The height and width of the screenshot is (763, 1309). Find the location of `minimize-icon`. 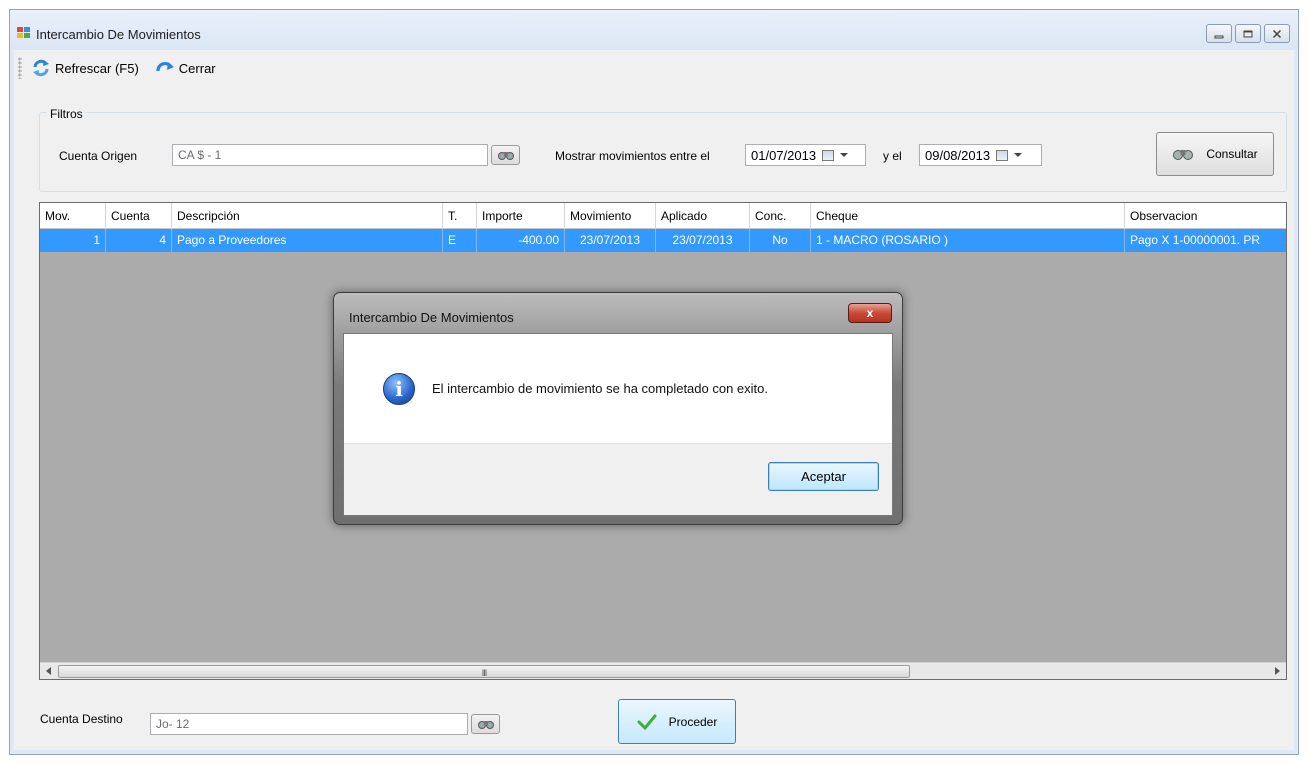

minimize-icon is located at coordinates (1219, 36).